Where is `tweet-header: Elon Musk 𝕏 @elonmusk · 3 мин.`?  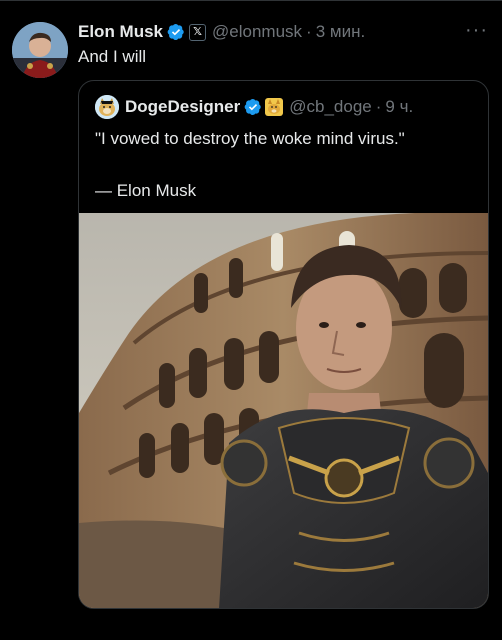
tweet-header: Elon Musk 𝕏 @elonmusk · 3 мин. is located at coordinates (221, 32).